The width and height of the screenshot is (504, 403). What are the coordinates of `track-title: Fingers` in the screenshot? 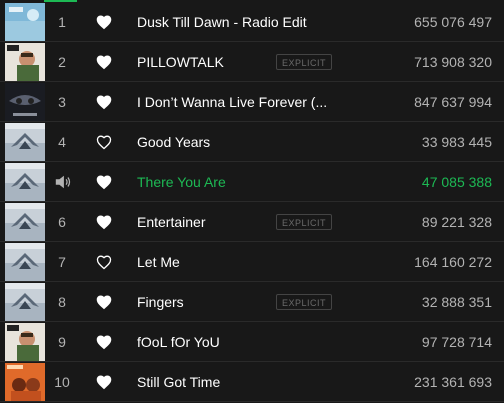 It's located at (160, 302).